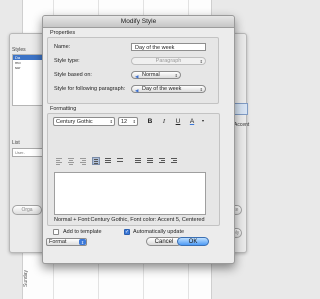 This screenshot has height=299, width=320. I want to click on based-on-label: Style based on:, so click(73, 75).